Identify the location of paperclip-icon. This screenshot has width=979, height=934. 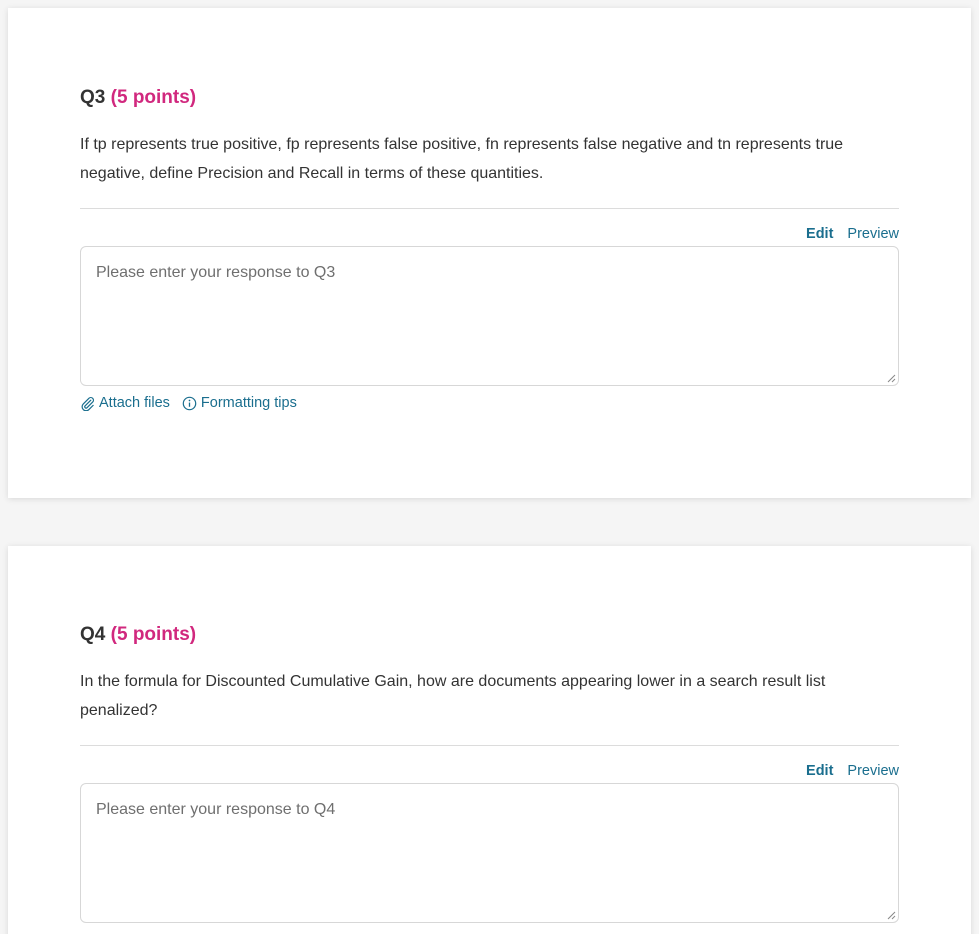
(88, 403).